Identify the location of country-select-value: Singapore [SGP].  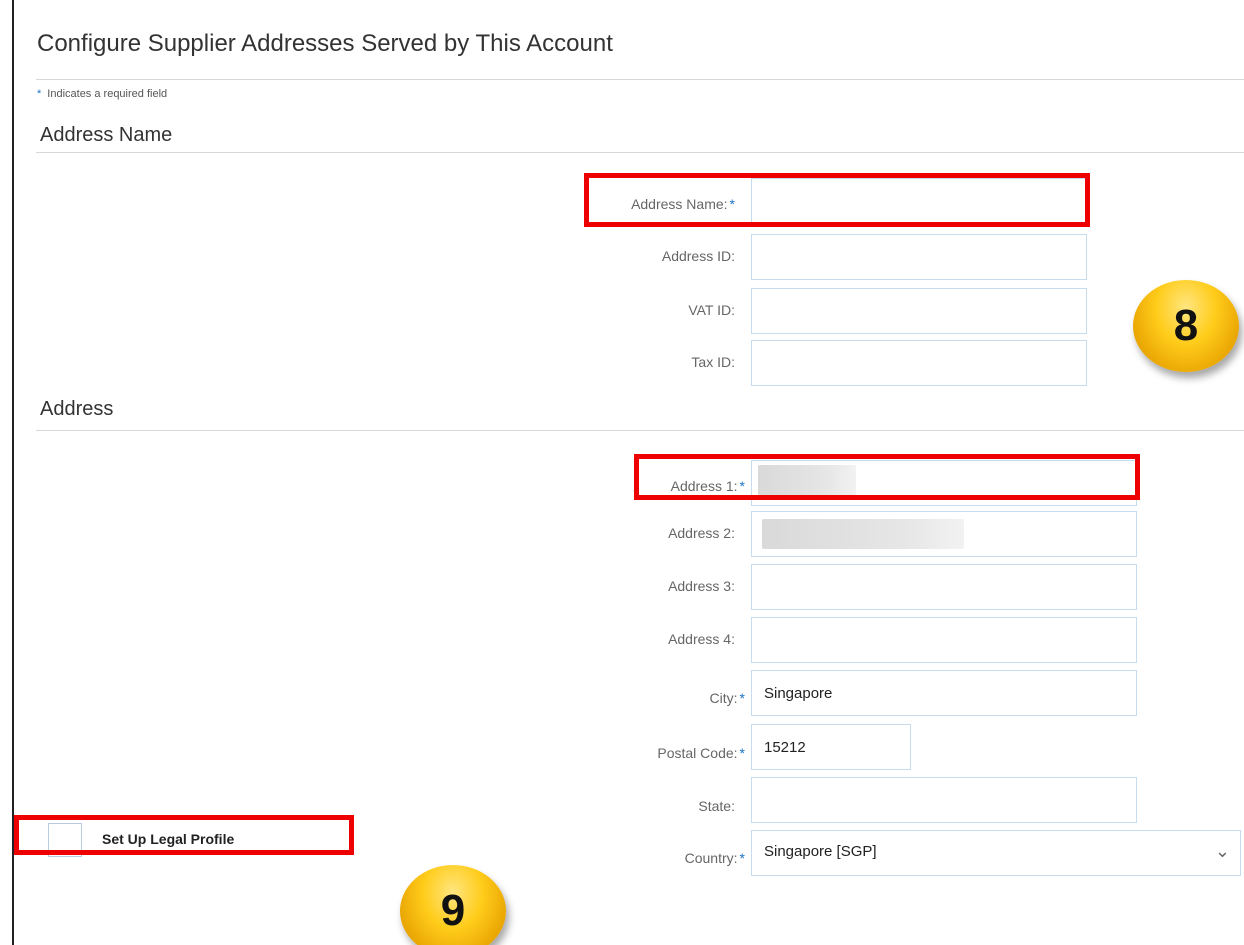
(820, 851).